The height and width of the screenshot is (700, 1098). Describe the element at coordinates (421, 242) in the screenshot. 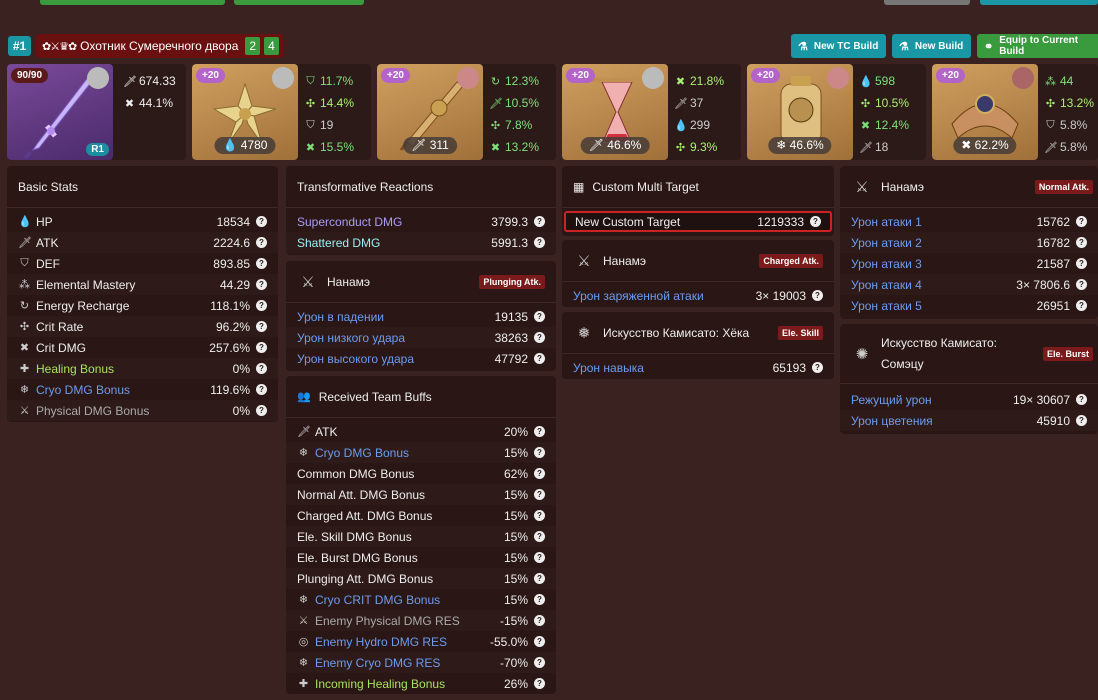

I see `reaction-row: Shattered DMG 5991.3?` at that location.